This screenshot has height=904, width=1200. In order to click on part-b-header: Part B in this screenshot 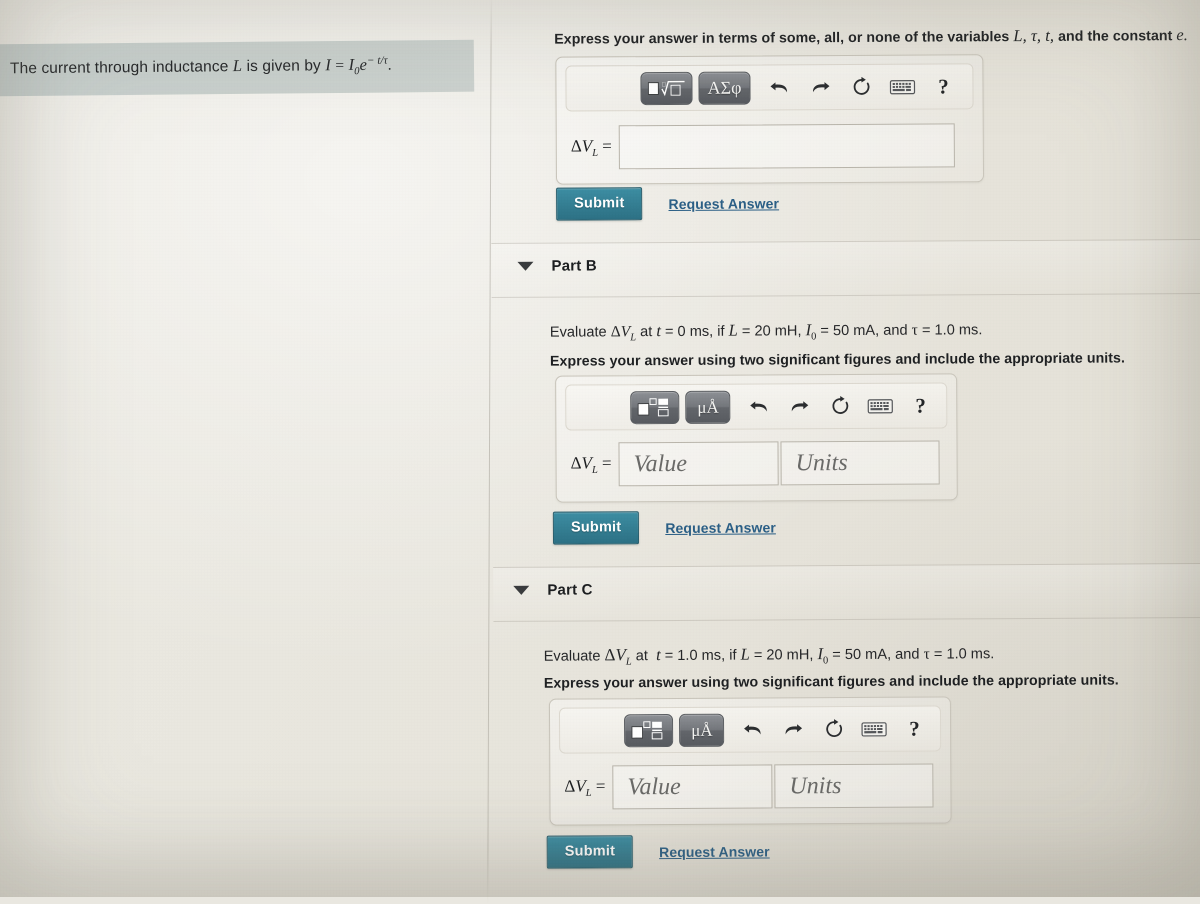, I will do `click(557, 266)`.